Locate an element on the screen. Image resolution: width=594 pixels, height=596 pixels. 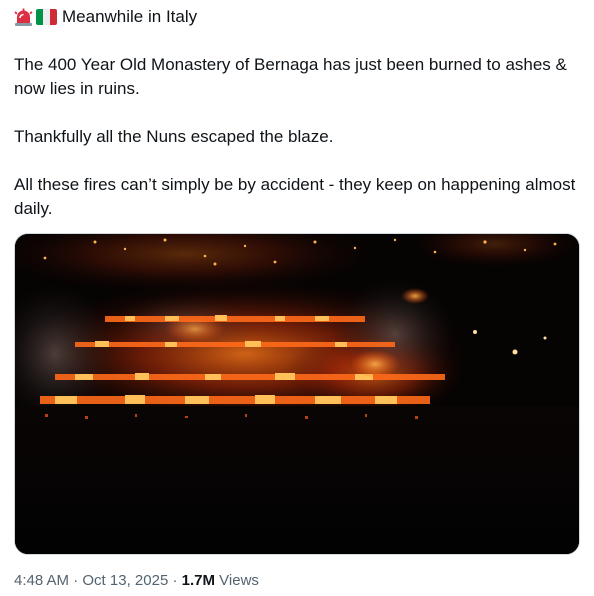
tweet-meta: 4:48 AM · Oct 13, 2025 · 1.7M Views is located at coordinates (136, 581).